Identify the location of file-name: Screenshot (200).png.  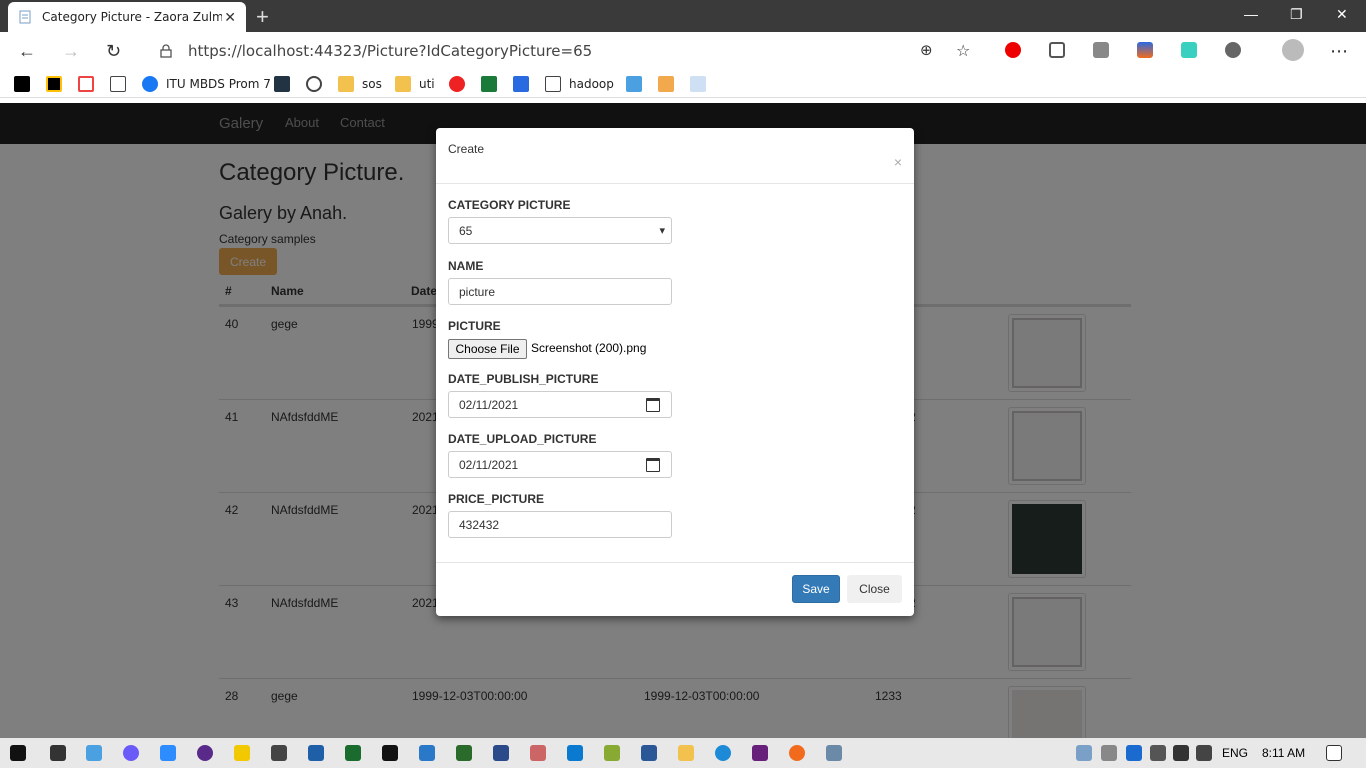
(589, 348).